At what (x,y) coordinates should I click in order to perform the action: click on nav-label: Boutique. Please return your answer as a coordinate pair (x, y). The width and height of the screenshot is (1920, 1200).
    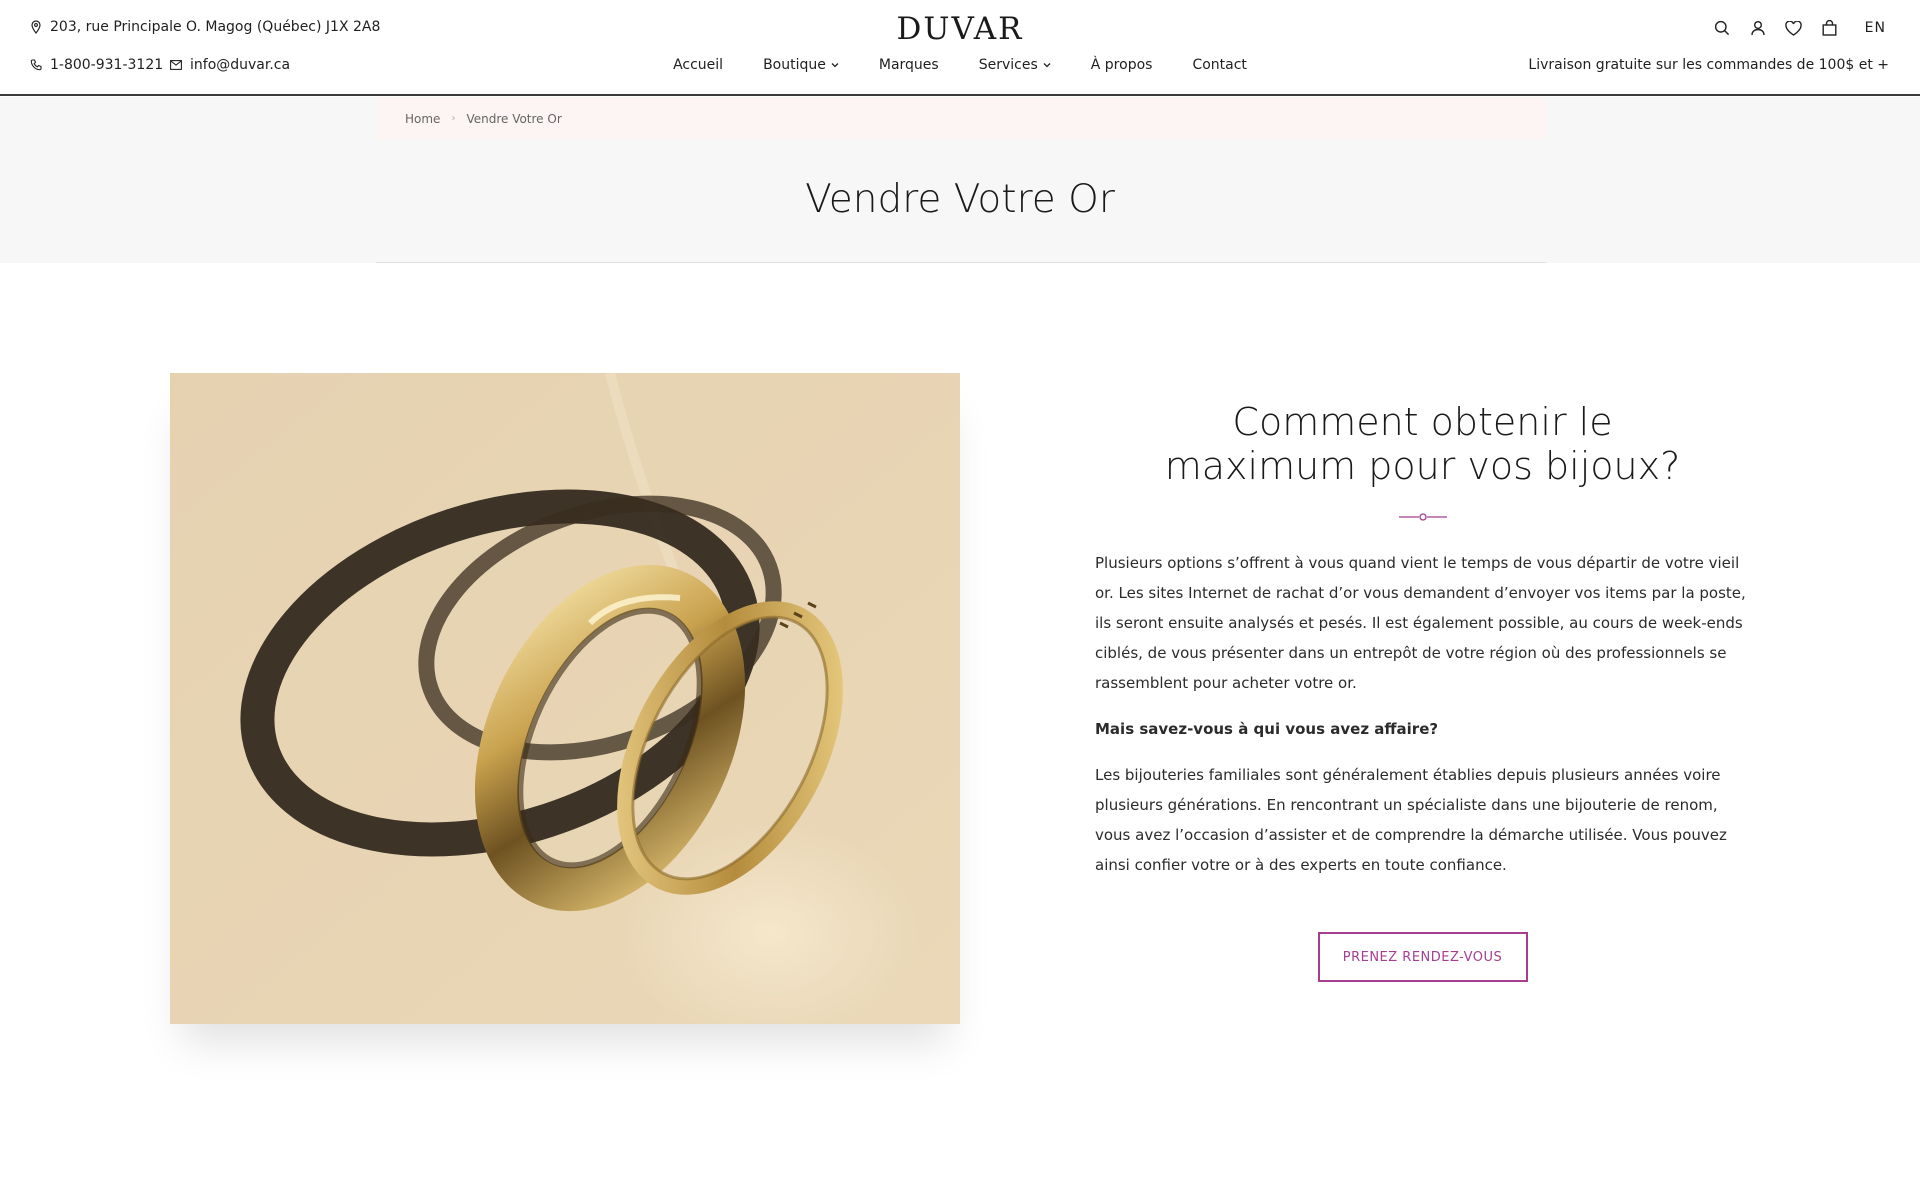
    Looking at the image, I should click on (794, 65).